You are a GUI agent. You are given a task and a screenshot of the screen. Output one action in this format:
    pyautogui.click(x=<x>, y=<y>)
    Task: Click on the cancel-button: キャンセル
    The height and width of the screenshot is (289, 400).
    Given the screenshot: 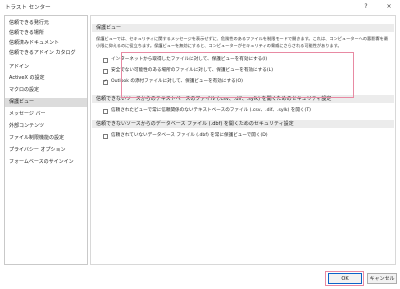 What is the action you would take?
    pyautogui.click(x=382, y=278)
    